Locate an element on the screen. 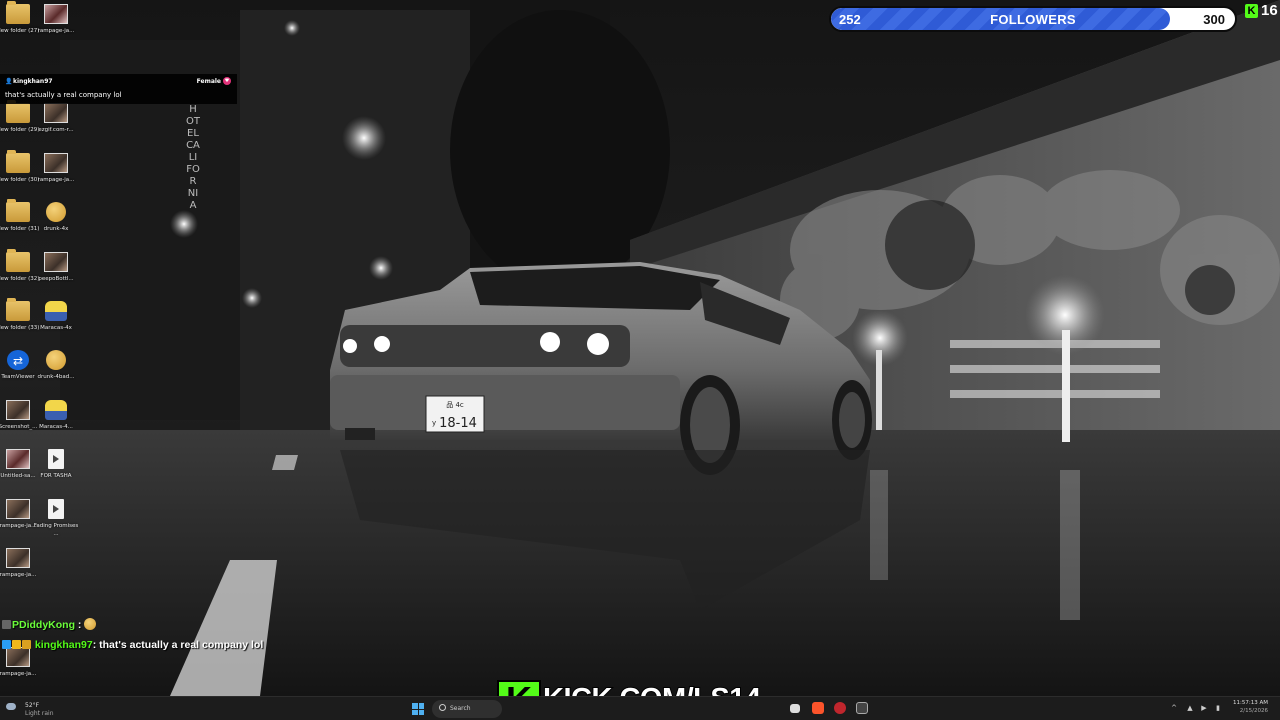 Image resolution: width=1280 pixels, height=720 pixels. chevron-up-icon: ^ is located at coordinates (1174, 708).